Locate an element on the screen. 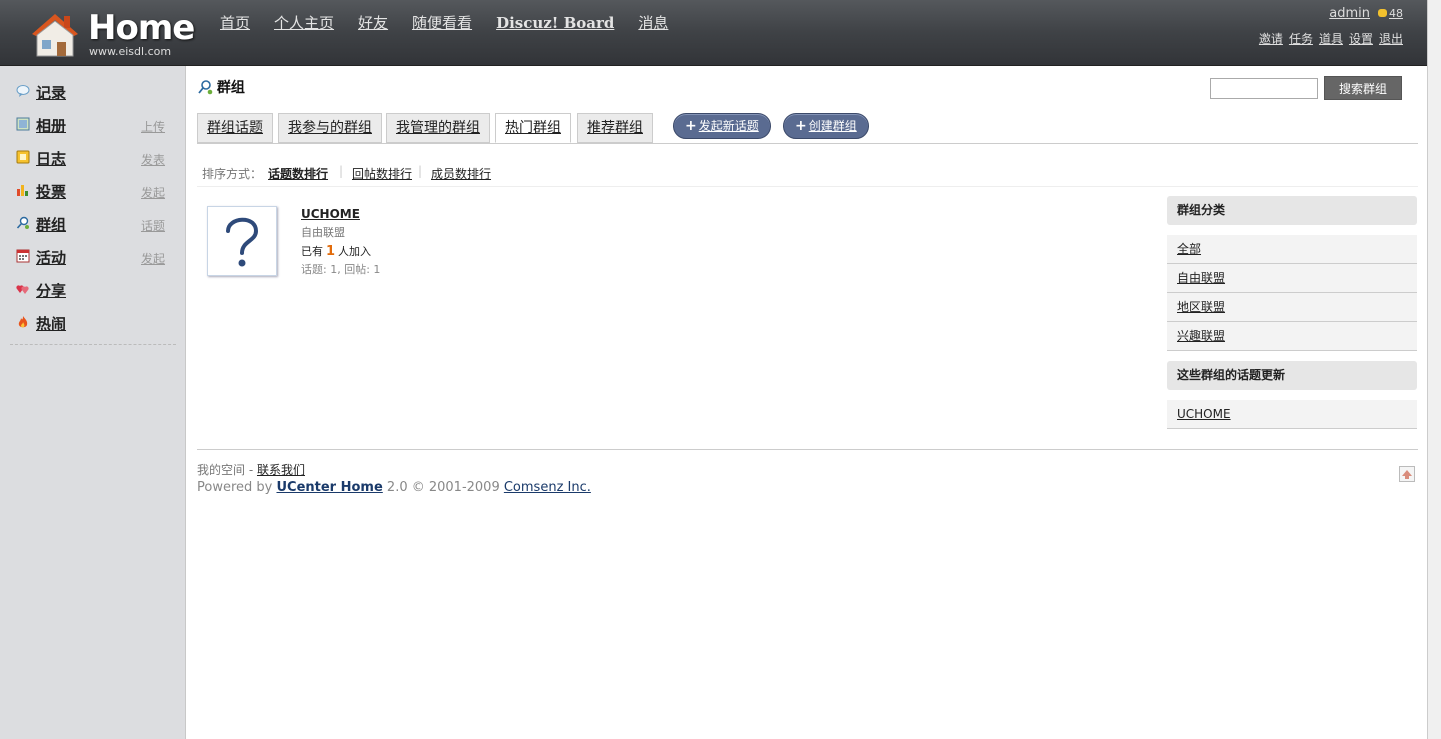 The height and width of the screenshot is (739, 1441). category-link: 全部 is located at coordinates (1189, 249).